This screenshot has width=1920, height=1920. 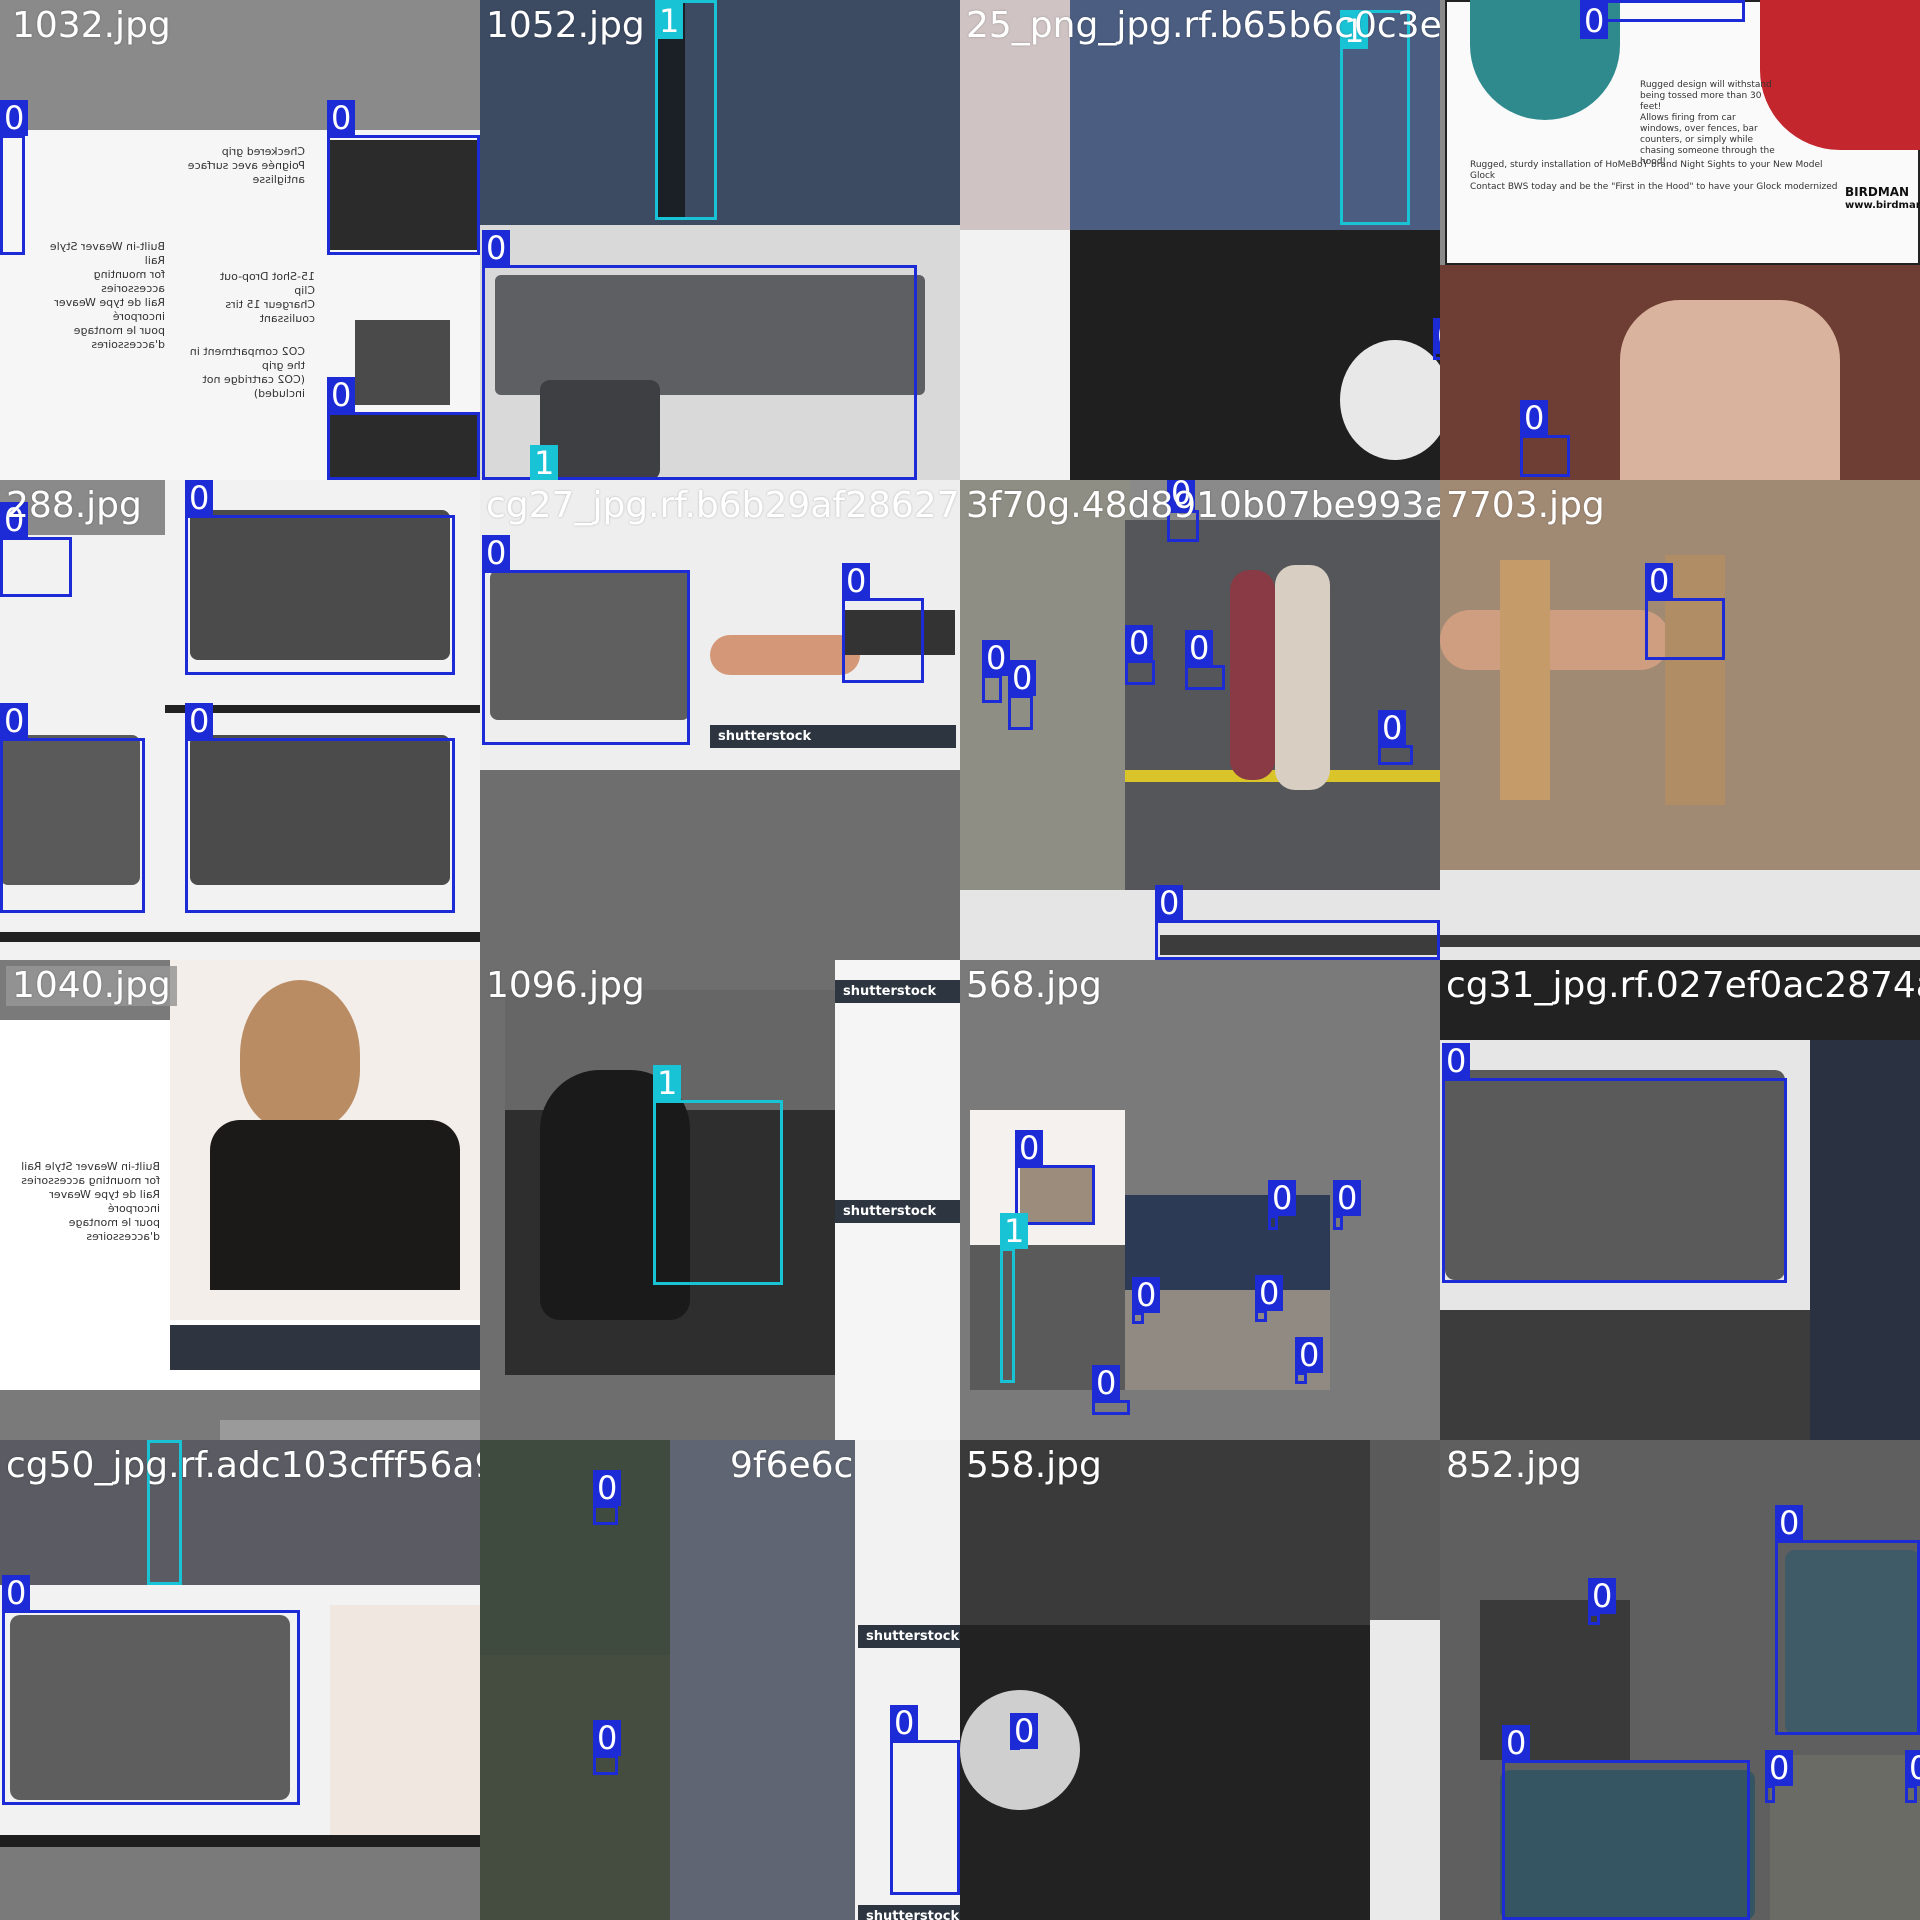 I want to click on mosaic-tile: 7703.jpg 0, so click(x=1680, y=720).